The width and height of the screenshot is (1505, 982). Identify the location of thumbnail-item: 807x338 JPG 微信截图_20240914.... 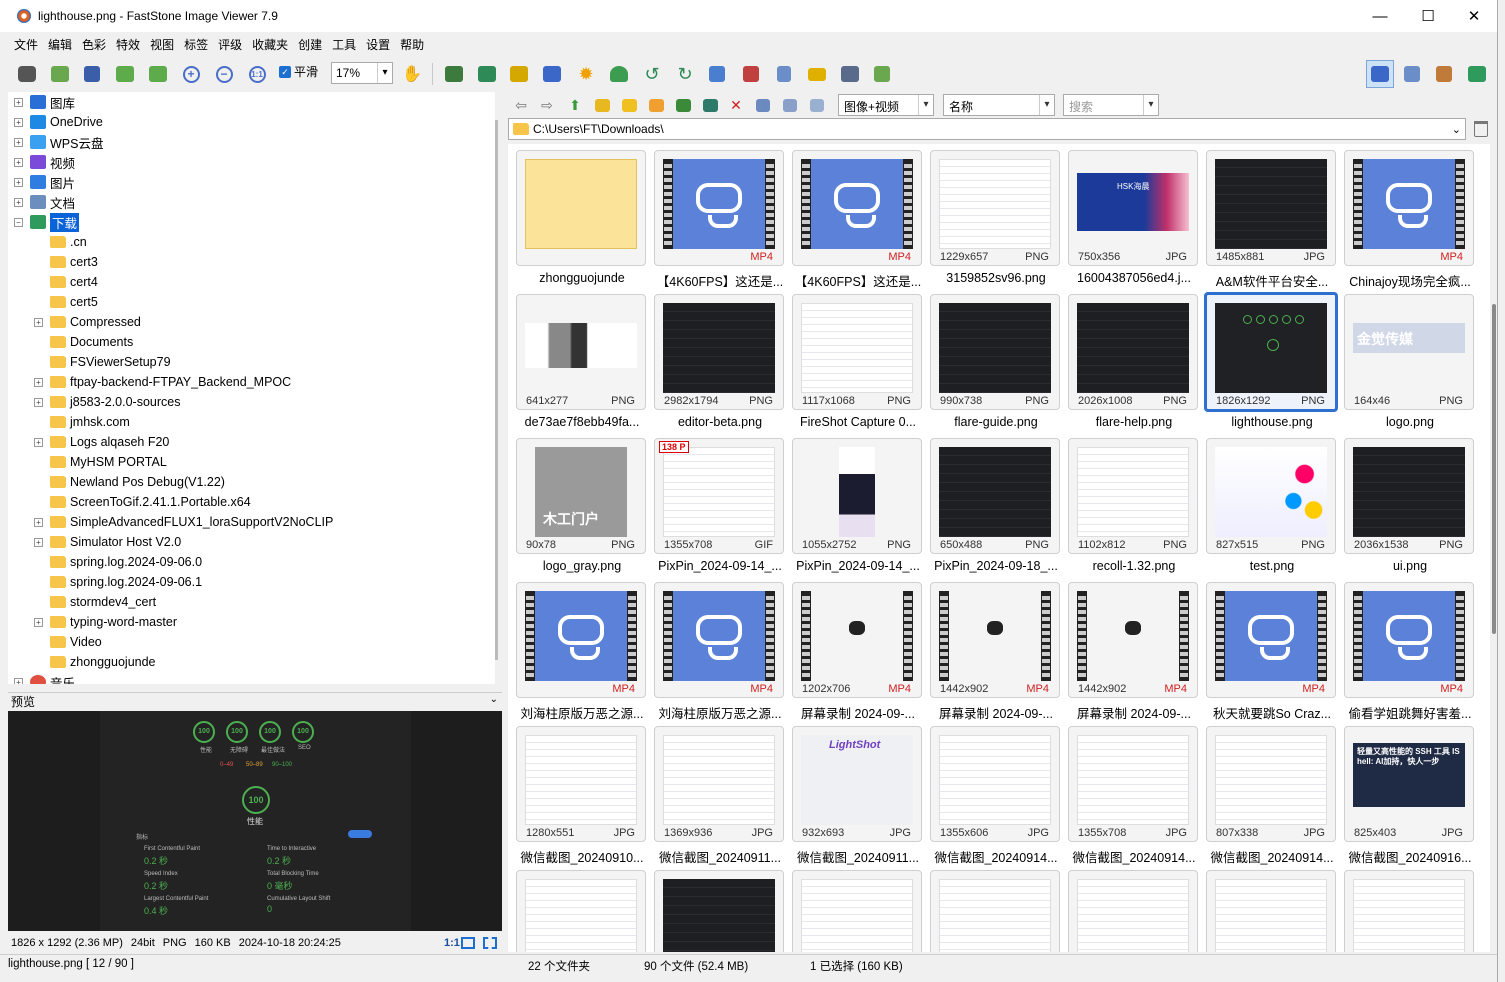
(1275, 792).